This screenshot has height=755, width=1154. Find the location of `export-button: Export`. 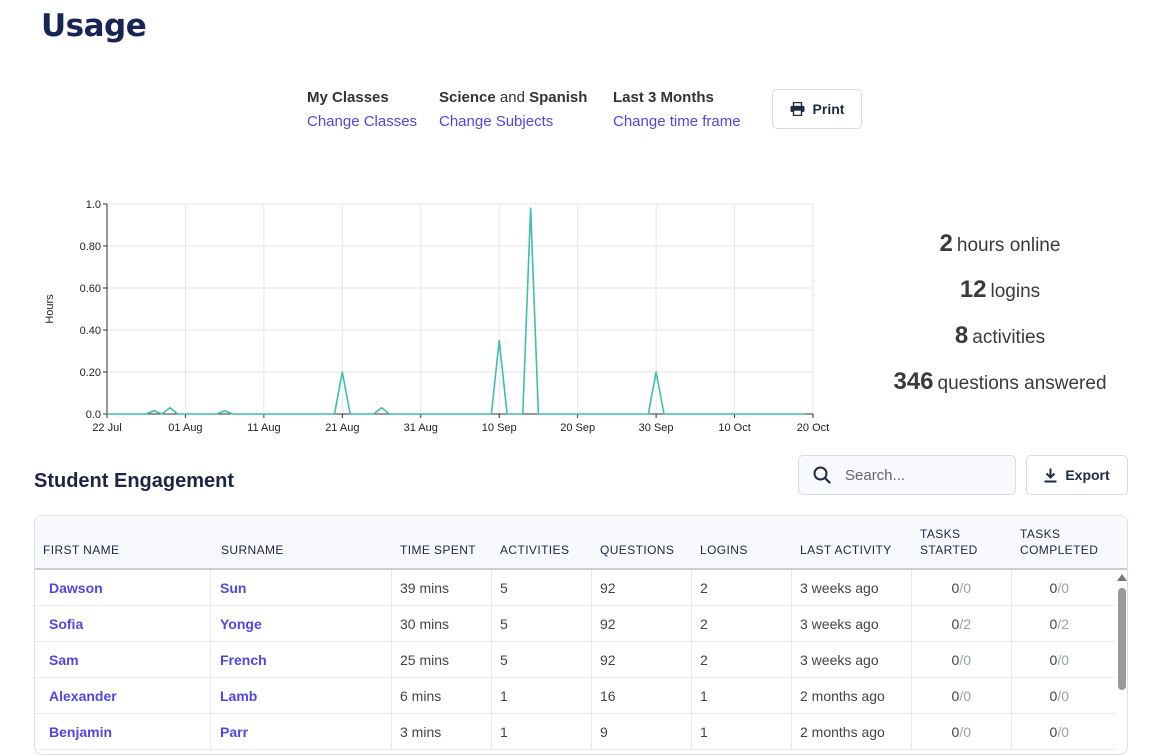

export-button: Export is located at coordinates (1077, 475).